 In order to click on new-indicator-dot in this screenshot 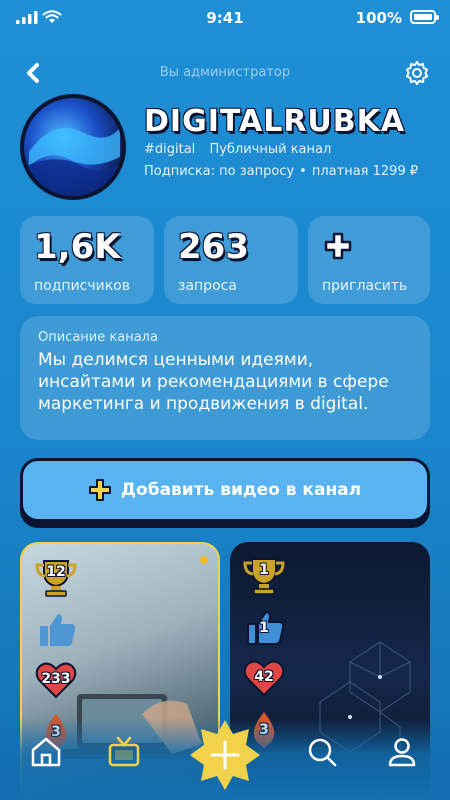, I will do `click(204, 560)`.